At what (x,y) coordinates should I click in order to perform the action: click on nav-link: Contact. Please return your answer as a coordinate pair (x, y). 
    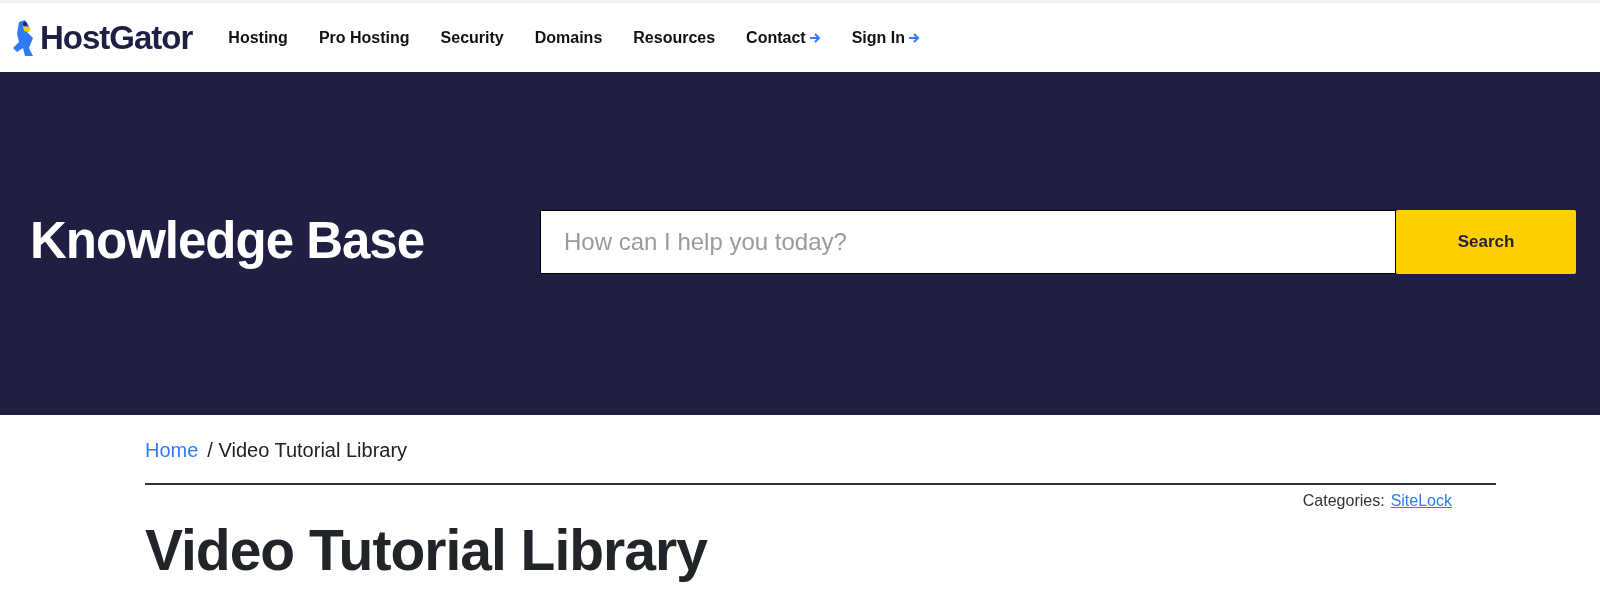
    Looking at the image, I should click on (783, 37).